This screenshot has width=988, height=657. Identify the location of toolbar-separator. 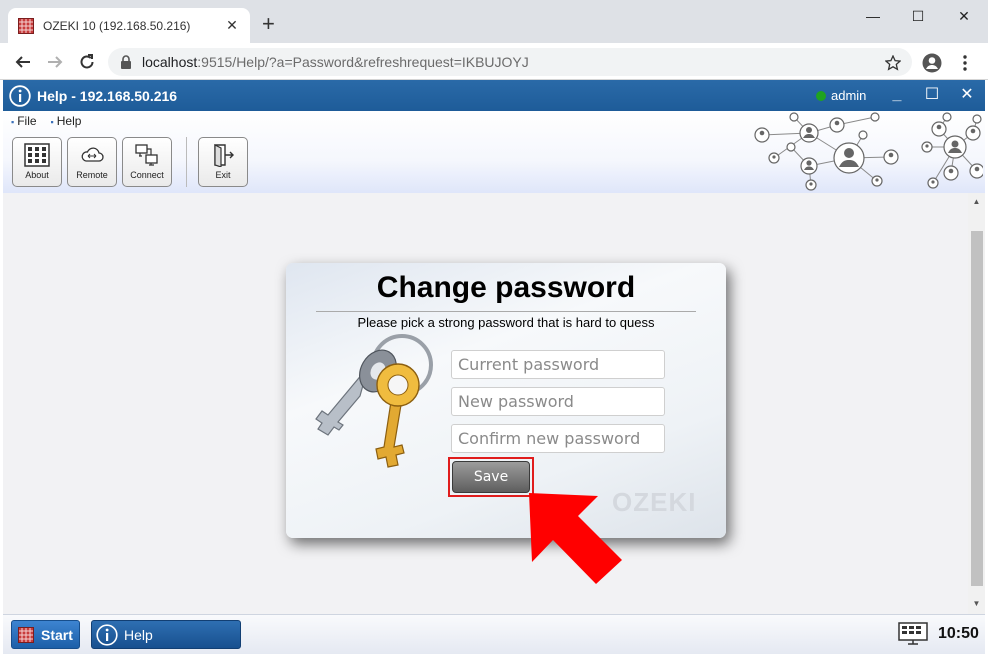
(186, 162).